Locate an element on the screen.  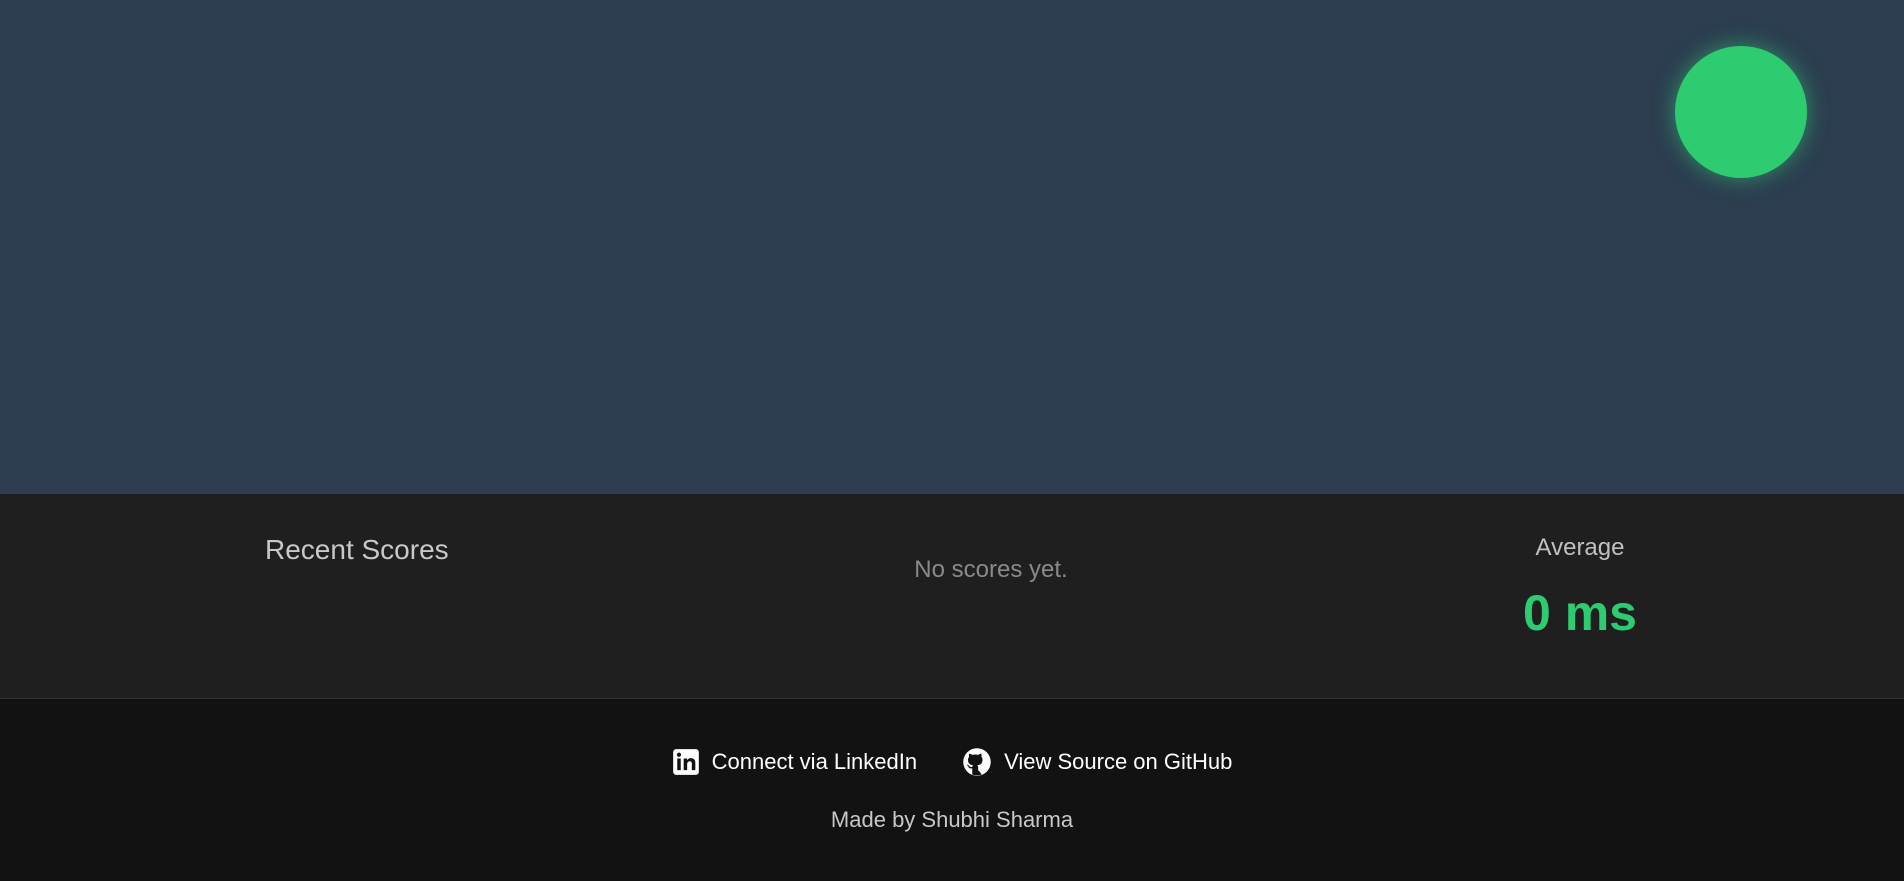
github-icon is located at coordinates (977, 762).